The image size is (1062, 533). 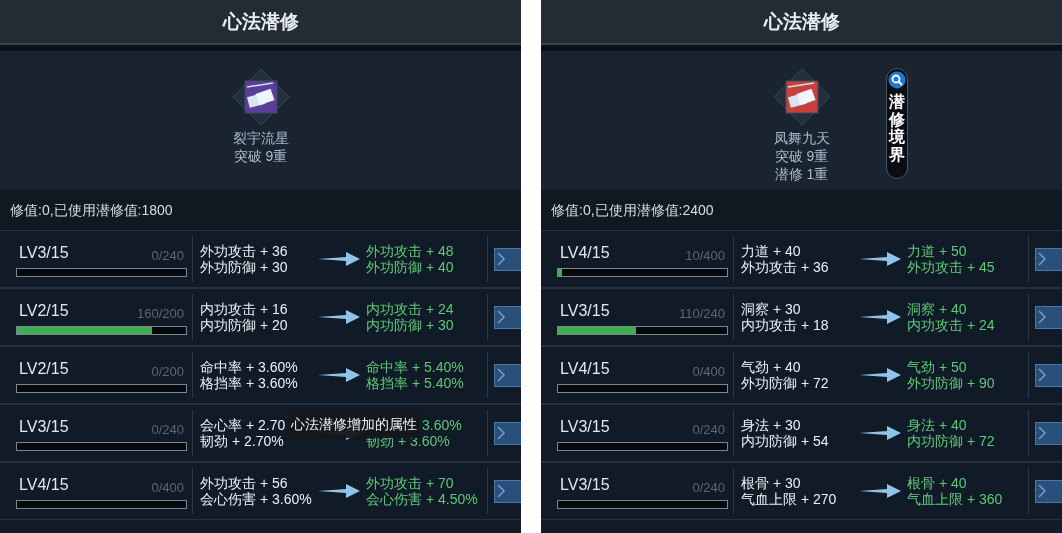 I want to click on search-icon, so click(x=897, y=80).